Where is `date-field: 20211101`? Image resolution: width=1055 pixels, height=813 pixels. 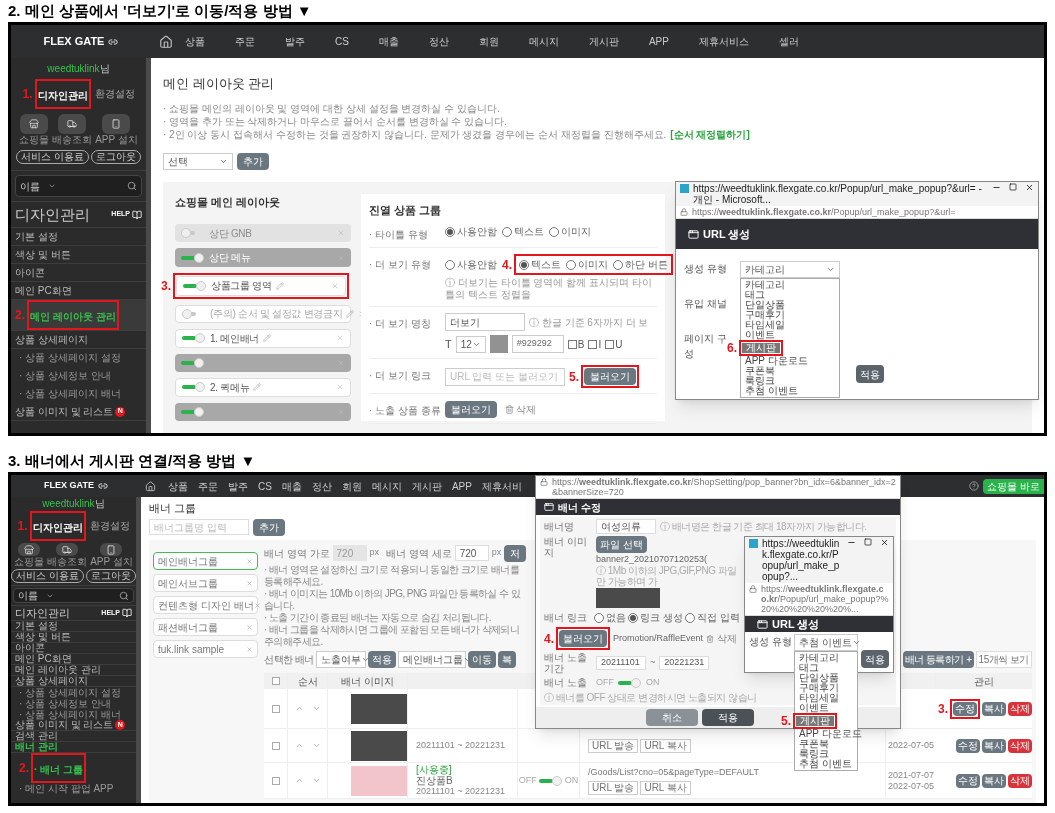
date-field: 20211101 is located at coordinates (621, 663).